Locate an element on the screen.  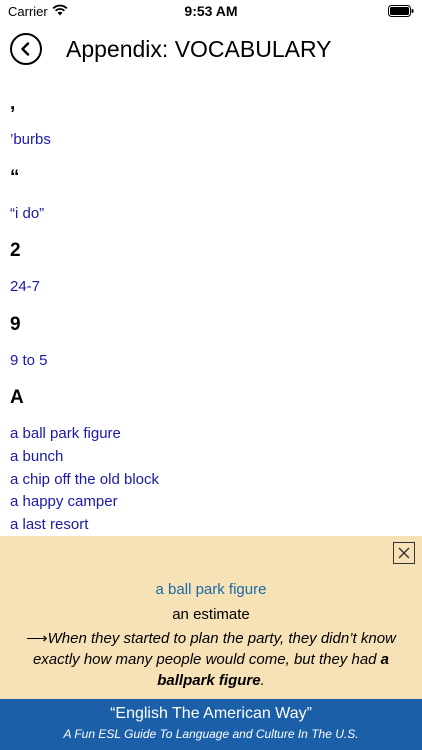
section-heading-9: 9 is located at coordinates (15, 324).